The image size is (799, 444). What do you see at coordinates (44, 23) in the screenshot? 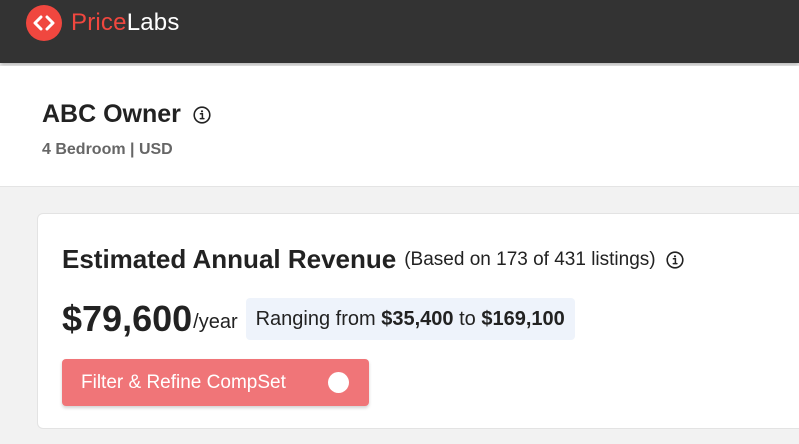
I see `code-brackets-icon` at bounding box center [44, 23].